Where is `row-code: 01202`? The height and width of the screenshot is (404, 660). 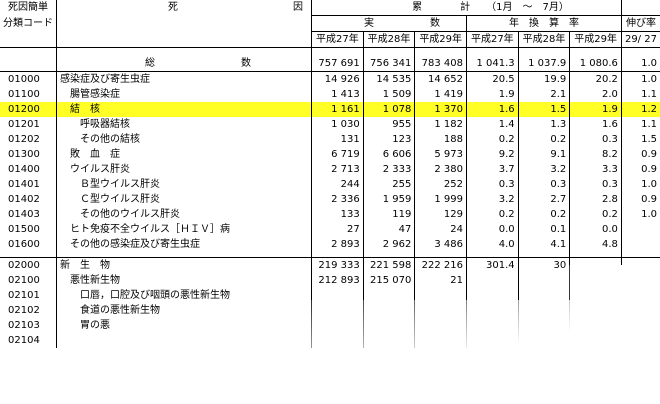
row-code: 01202 is located at coordinates (24, 139).